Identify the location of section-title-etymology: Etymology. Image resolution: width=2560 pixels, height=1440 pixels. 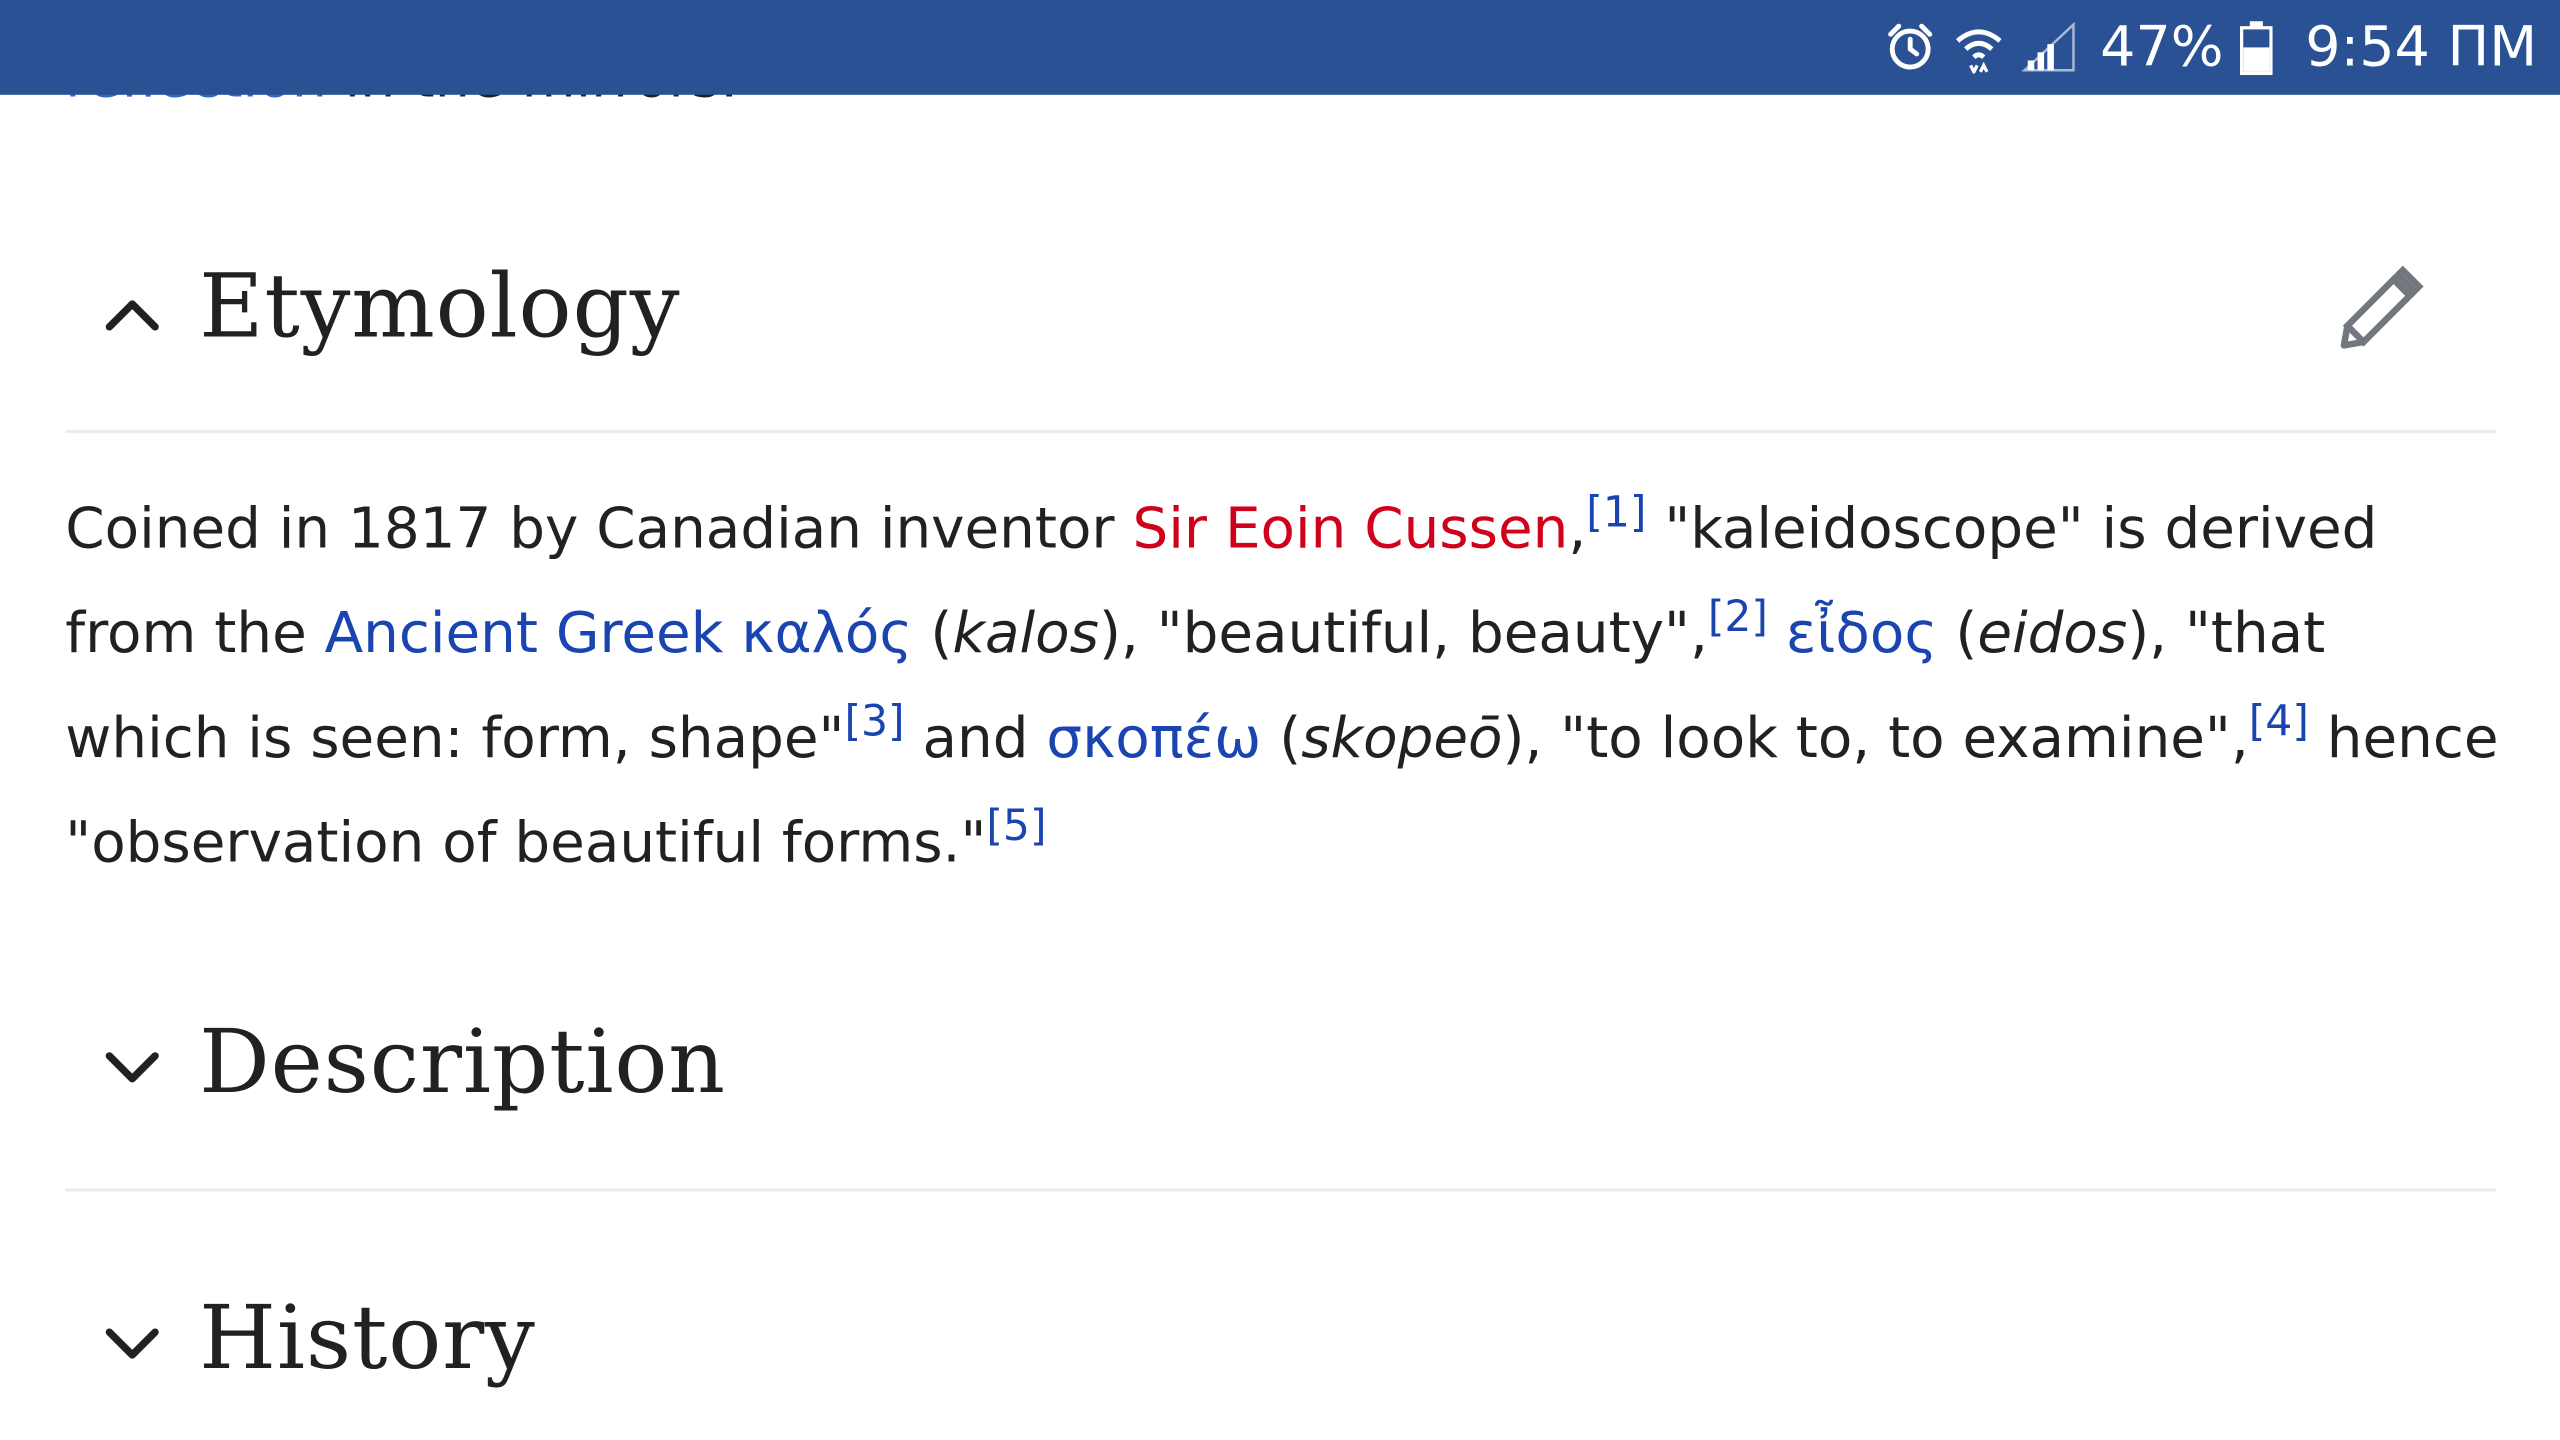
(440, 306).